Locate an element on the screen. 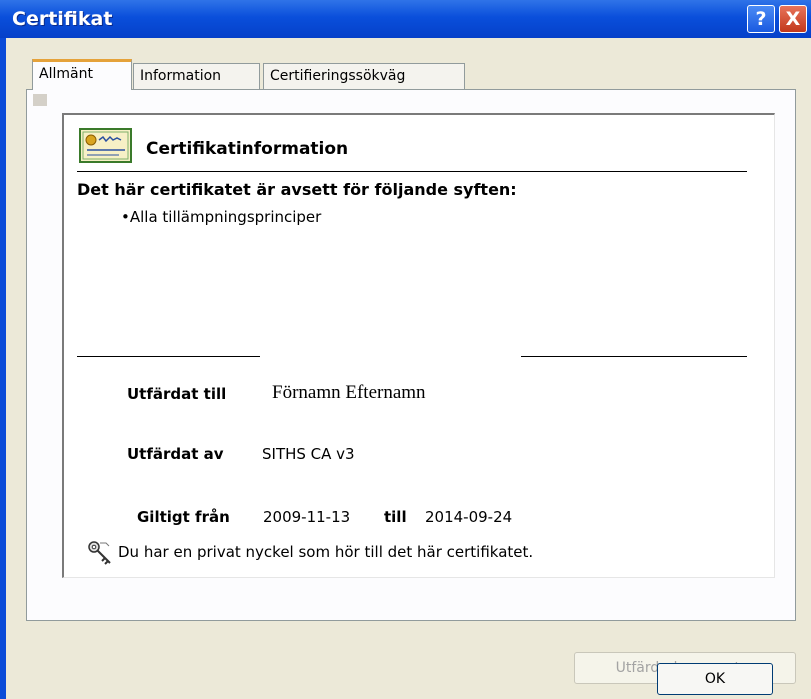 The height and width of the screenshot is (699, 811). tab-certification-path: Certifieringssökväg is located at coordinates (364, 76).